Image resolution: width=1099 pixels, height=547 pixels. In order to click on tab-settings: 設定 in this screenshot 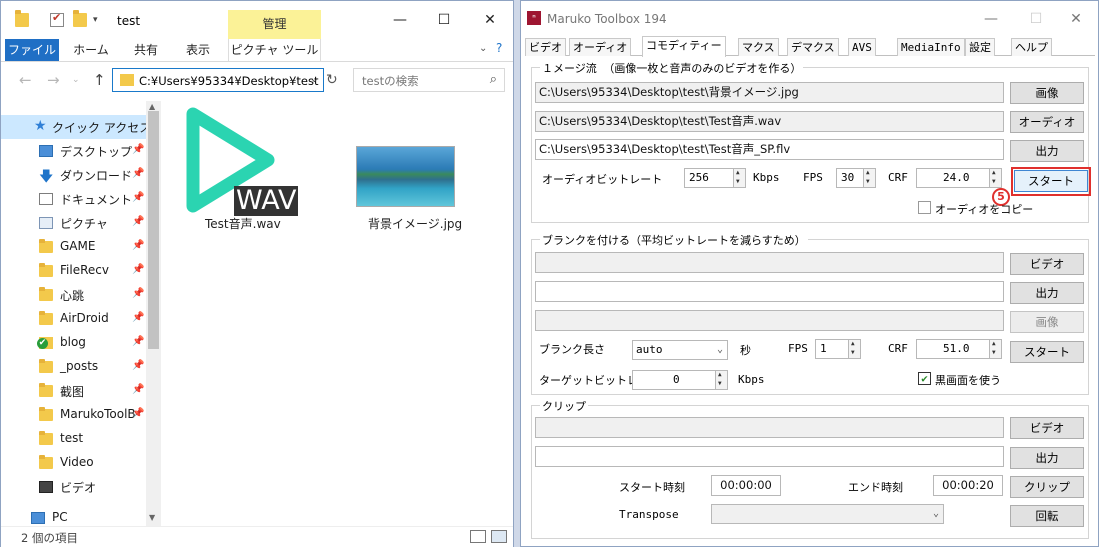, I will do `click(980, 47)`.